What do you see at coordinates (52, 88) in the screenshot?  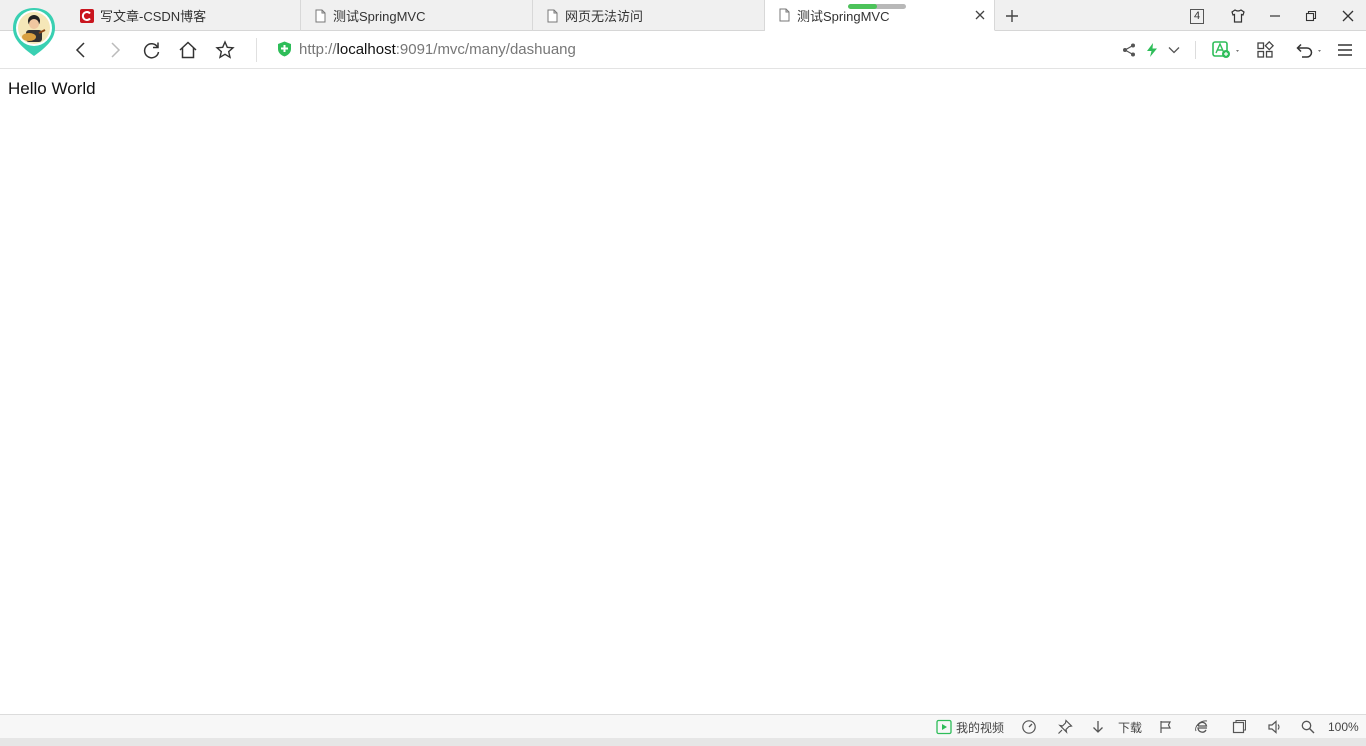 I see `page-body-text: Hello World` at bounding box center [52, 88].